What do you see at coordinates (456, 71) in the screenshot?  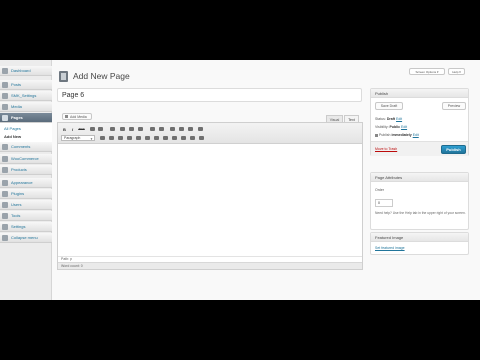 I see `help-button: Help ▾` at bounding box center [456, 71].